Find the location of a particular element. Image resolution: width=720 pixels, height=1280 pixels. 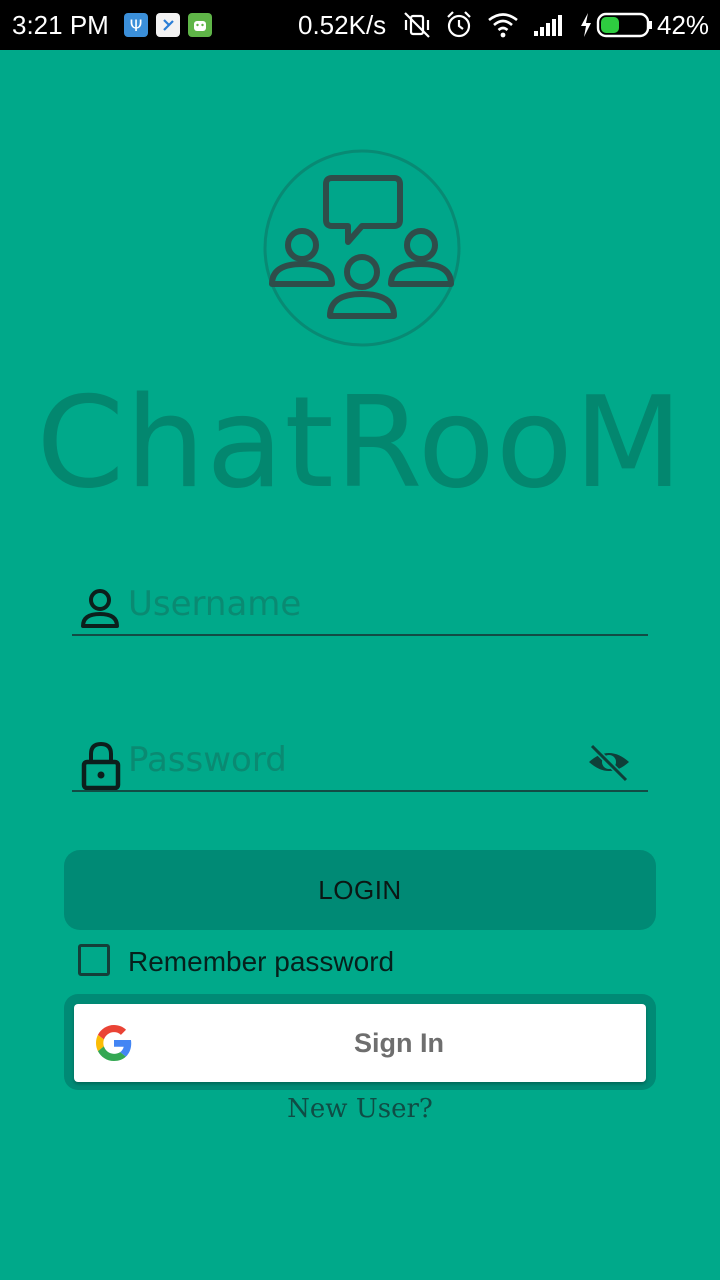

chat-group-icon is located at coordinates (362, 248).